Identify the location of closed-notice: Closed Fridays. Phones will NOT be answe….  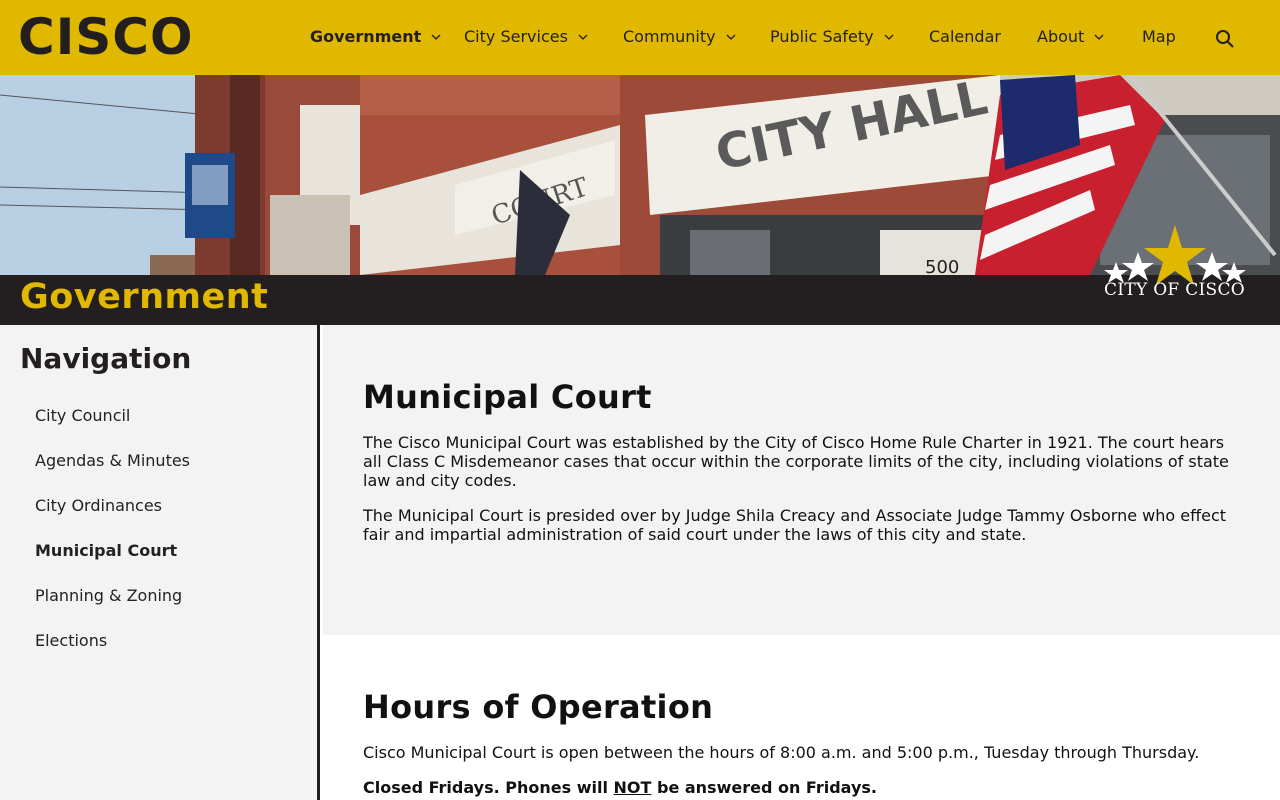
(803, 787).